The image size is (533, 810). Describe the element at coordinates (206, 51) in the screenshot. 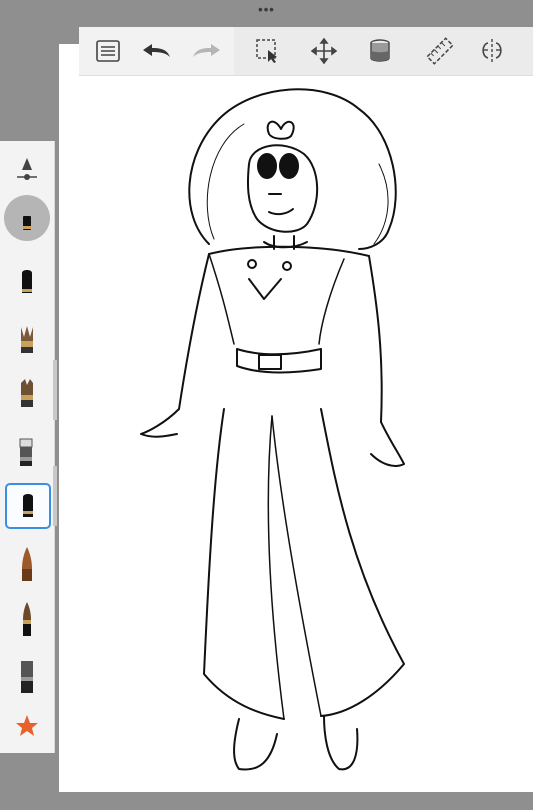

I see `redo-icon` at that location.